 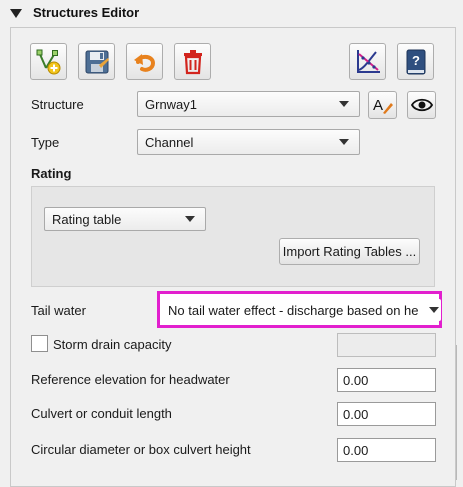 I want to click on rename-structure-button: A, so click(x=382, y=105).